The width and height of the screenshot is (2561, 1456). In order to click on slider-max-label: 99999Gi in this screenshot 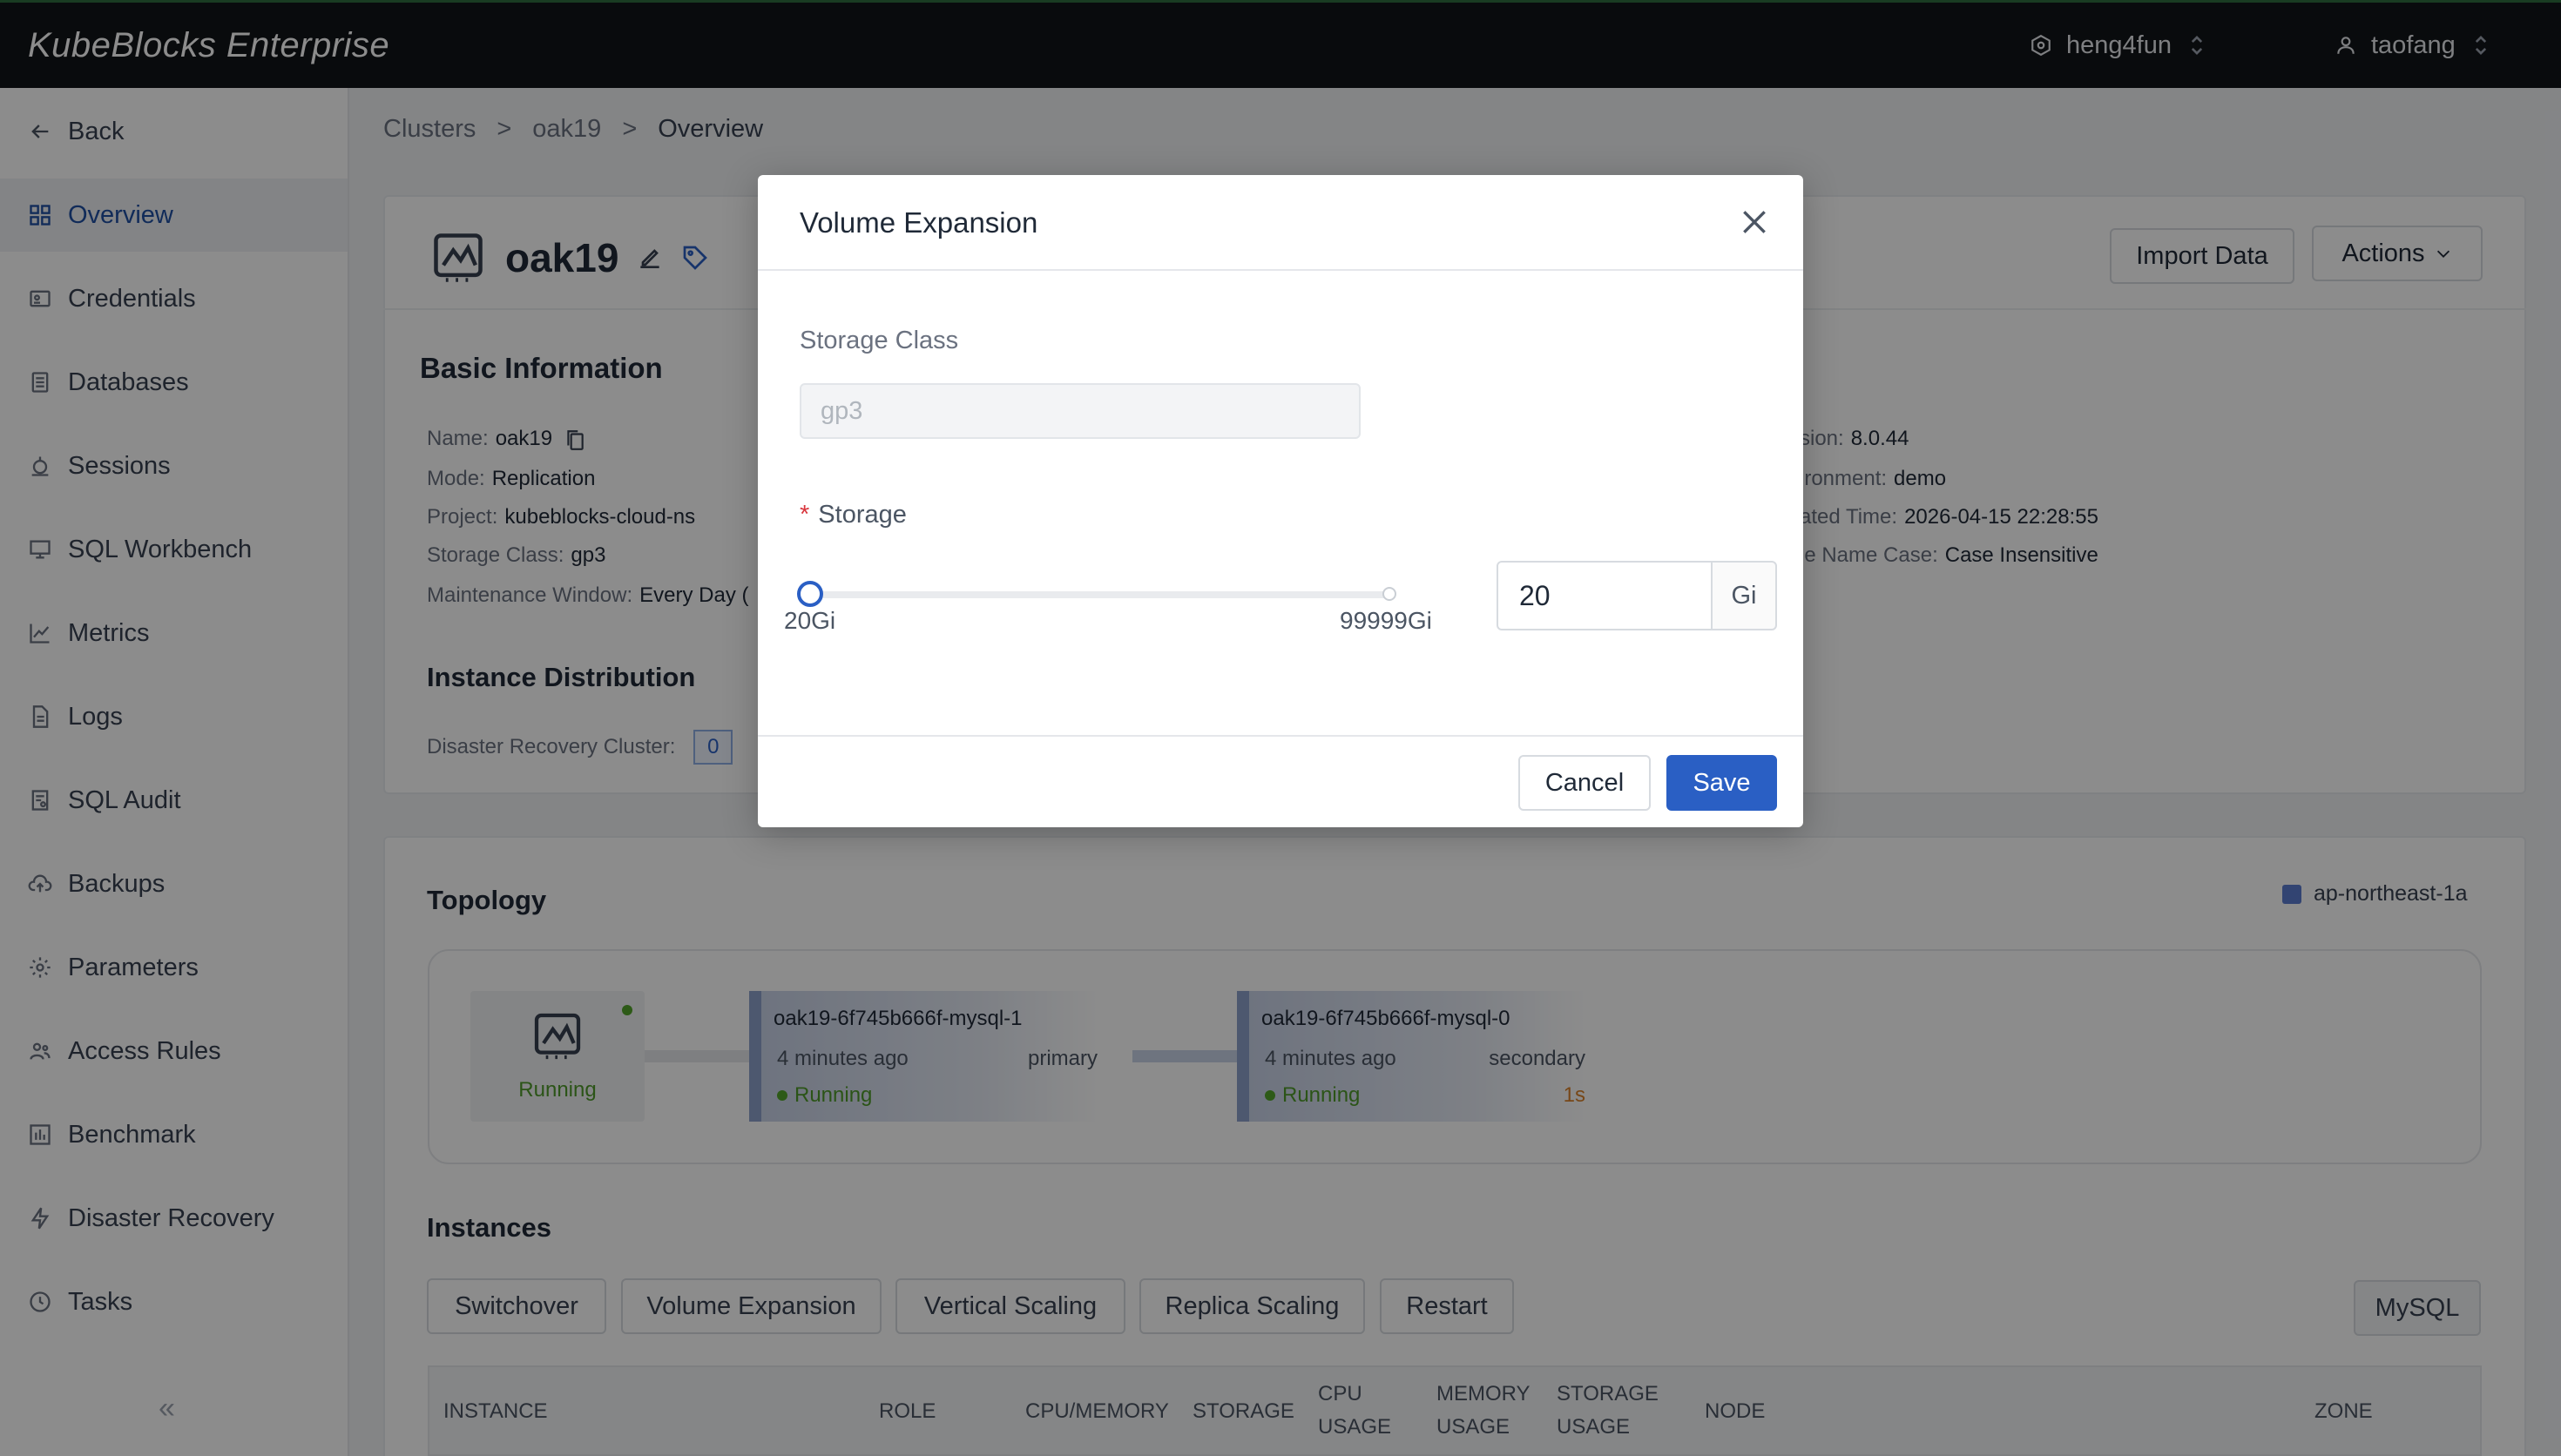, I will do `click(1386, 620)`.